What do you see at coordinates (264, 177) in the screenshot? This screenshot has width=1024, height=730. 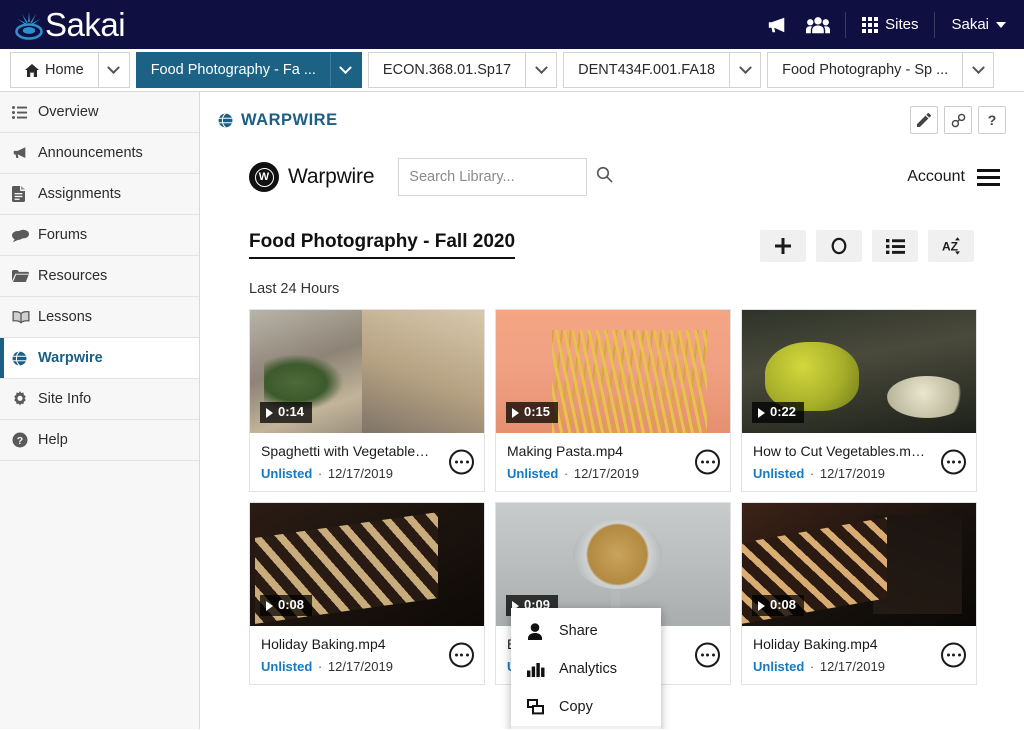 I see `warpwire-logo-letter: W` at bounding box center [264, 177].